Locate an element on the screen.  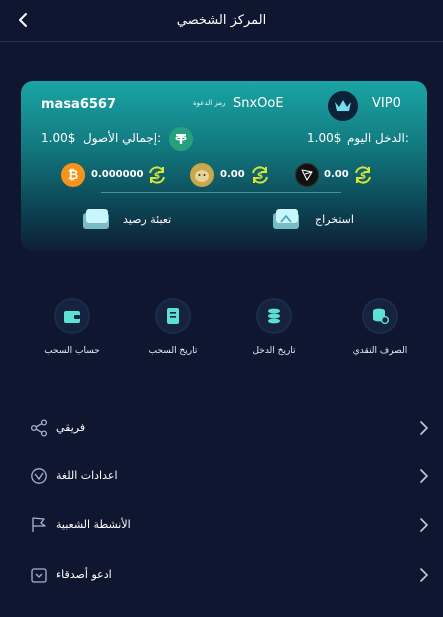
card-top-row: masa6567 رمز الدعوة SnxOoE VIP0 is located at coordinates (224, 104).